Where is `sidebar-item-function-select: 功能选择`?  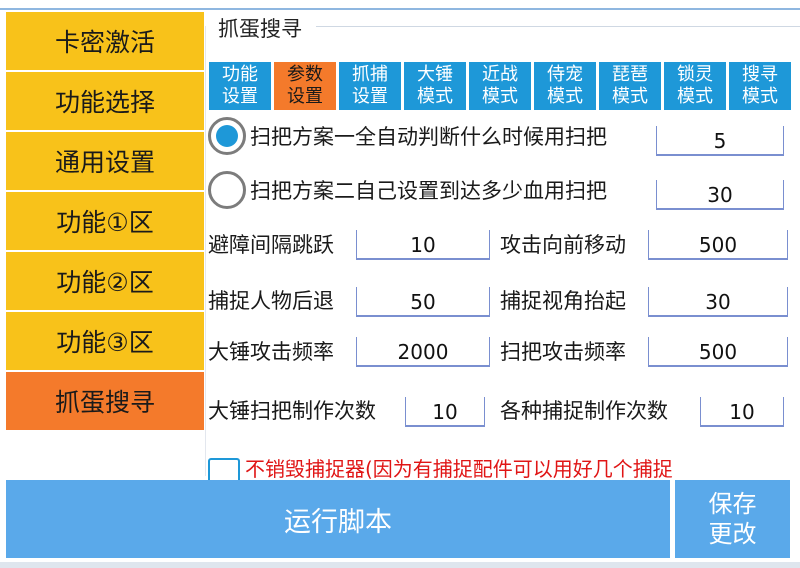 sidebar-item-function-select: 功能选择 is located at coordinates (105, 101).